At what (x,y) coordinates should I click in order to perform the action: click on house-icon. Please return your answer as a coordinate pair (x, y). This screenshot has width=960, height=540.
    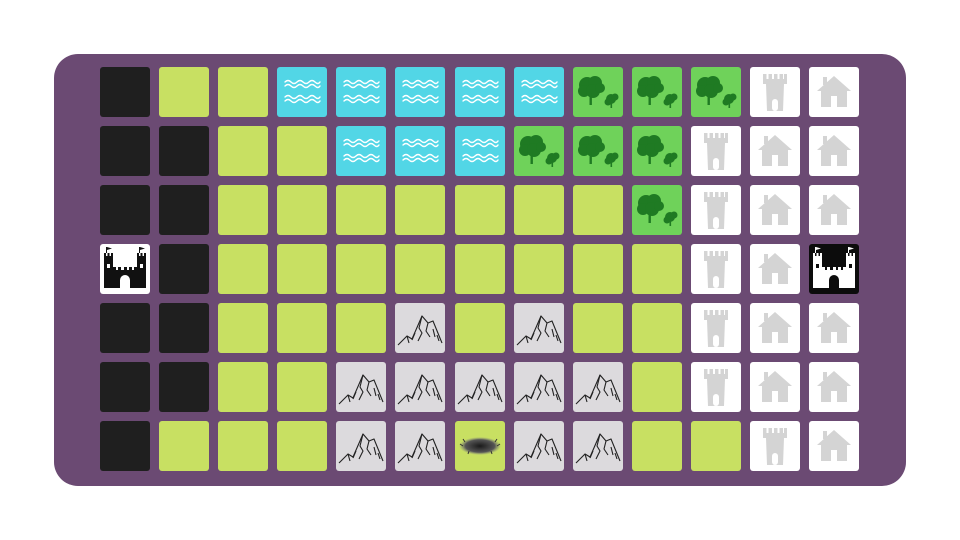
    Looking at the image, I should click on (775, 210).